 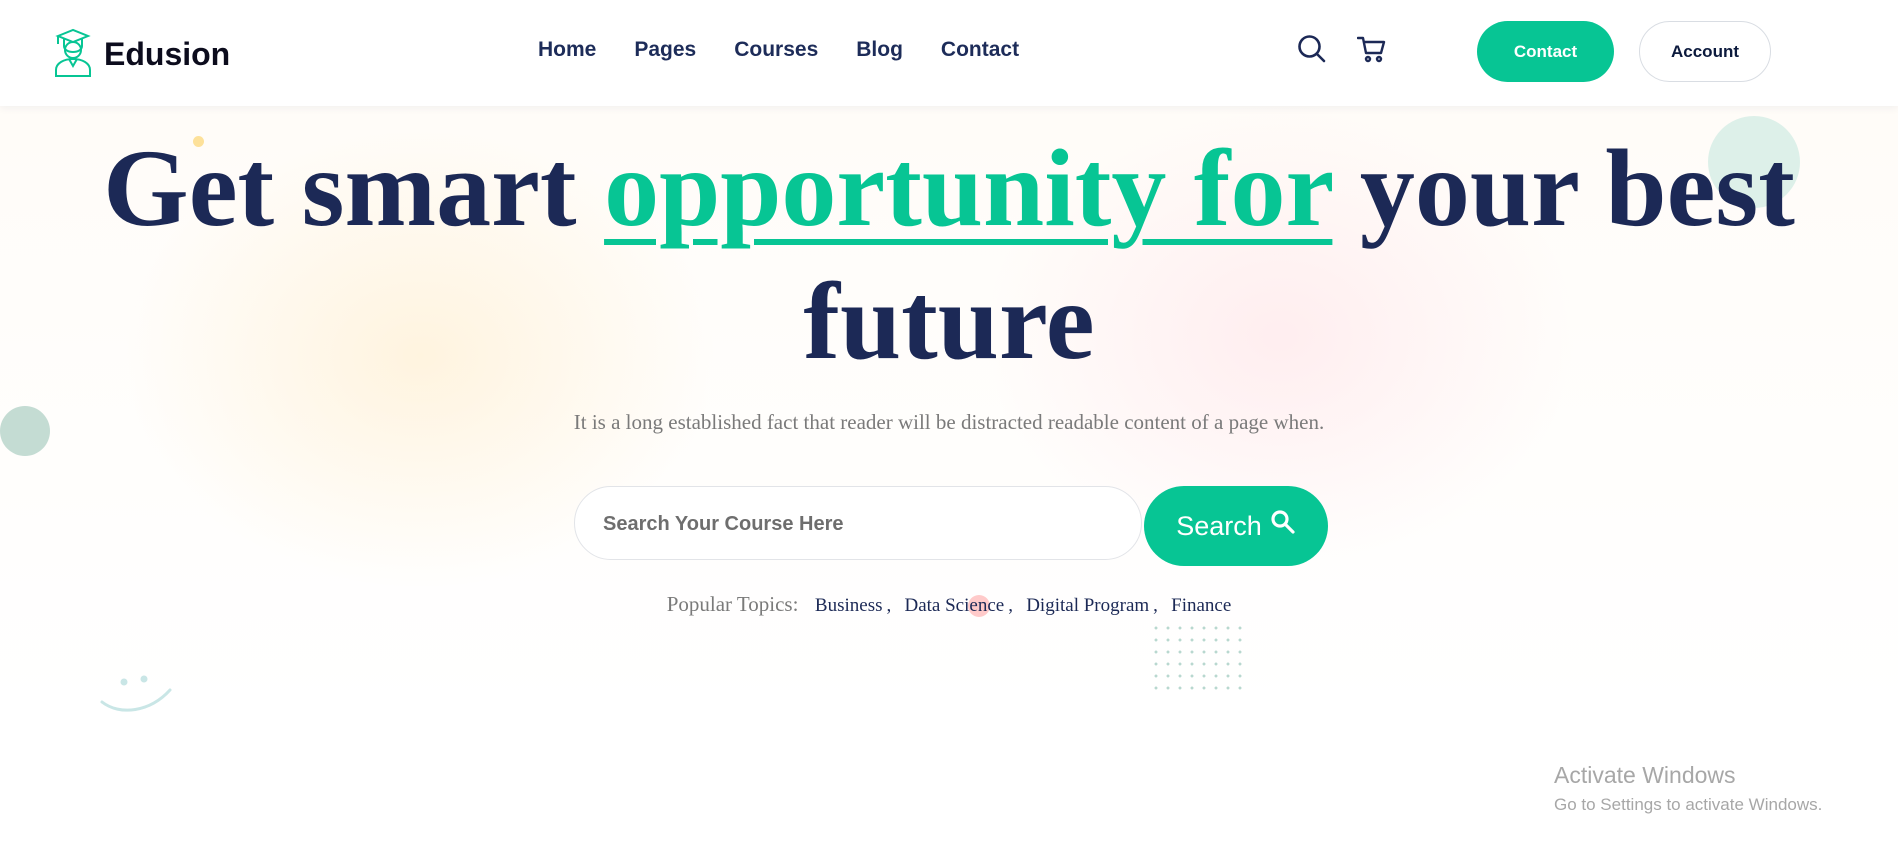 I want to click on decorative-dot-grid, so click(x=1200, y=658).